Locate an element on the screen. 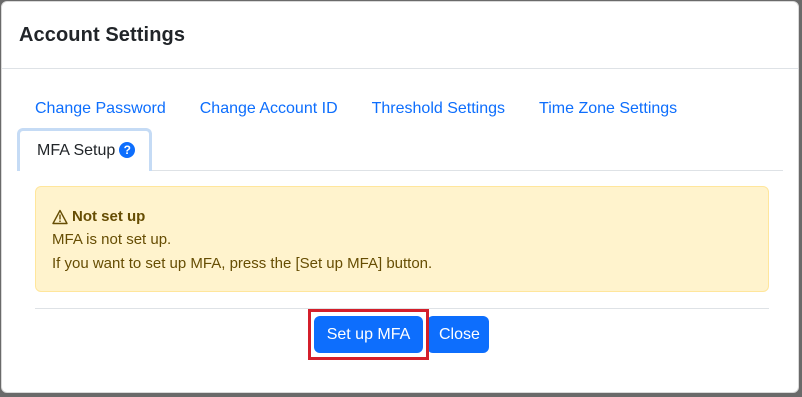 The height and width of the screenshot is (397, 802). close-button: Close is located at coordinates (458, 334).